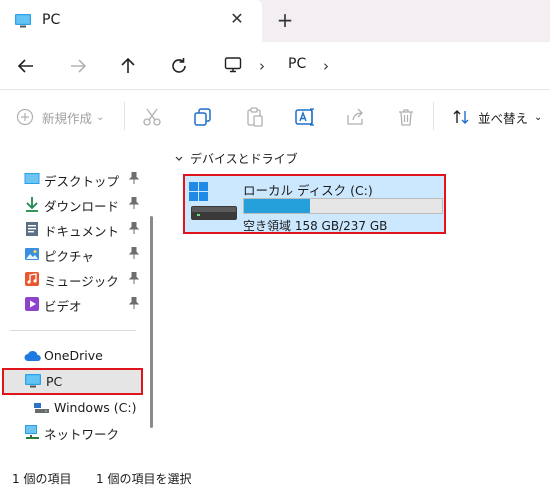 The width and height of the screenshot is (550, 488). I want to click on documents-icon, so click(32, 229).